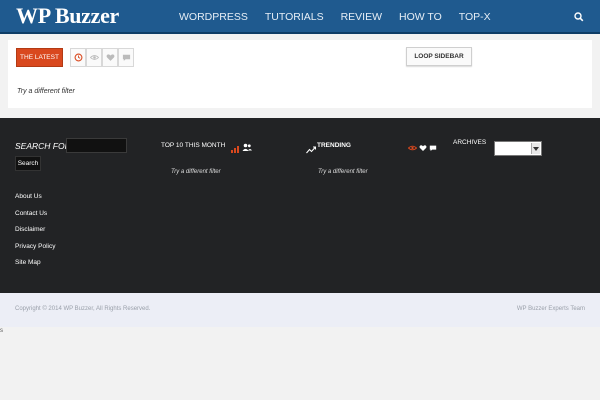 Image resolution: width=600 pixels, height=400 pixels. What do you see at coordinates (28, 163) in the screenshot?
I see `search-button: Search` at bounding box center [28, 163].